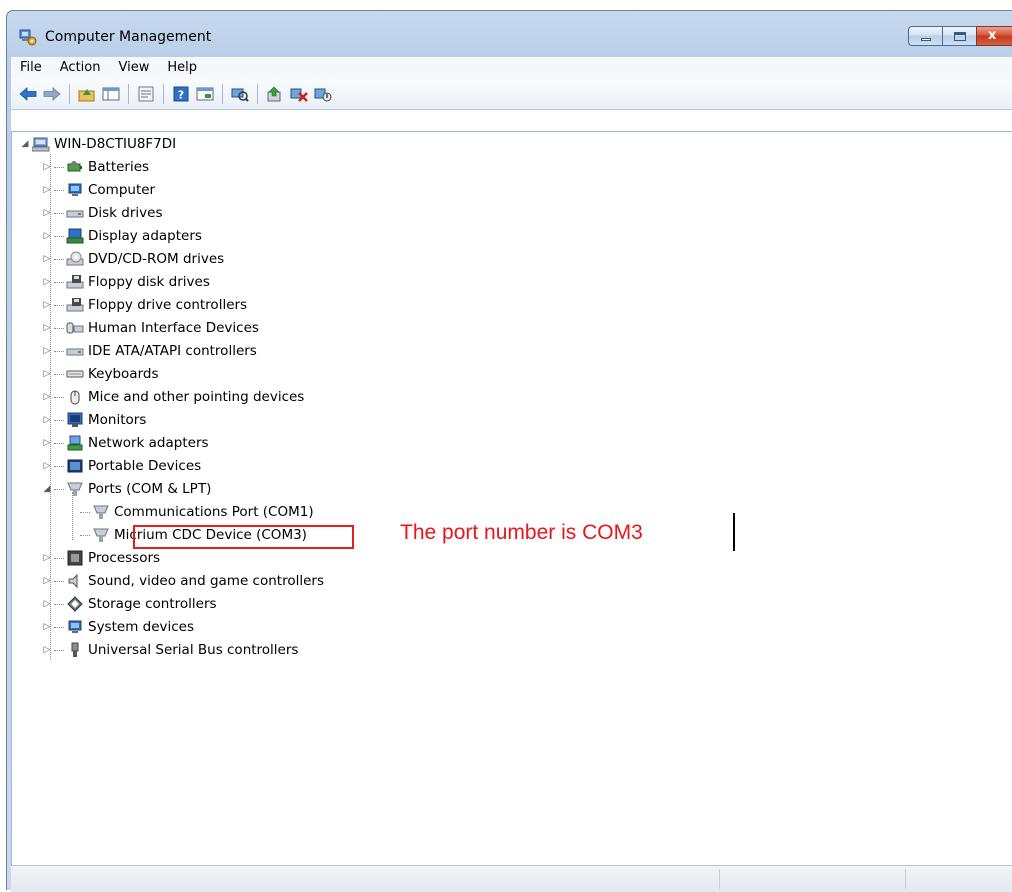 Image resolution: width=1012 pixels, height=892 pixels. Describe the element at coordinates (133, 68) in the screenshot. I see `menu-view: View` at that location.